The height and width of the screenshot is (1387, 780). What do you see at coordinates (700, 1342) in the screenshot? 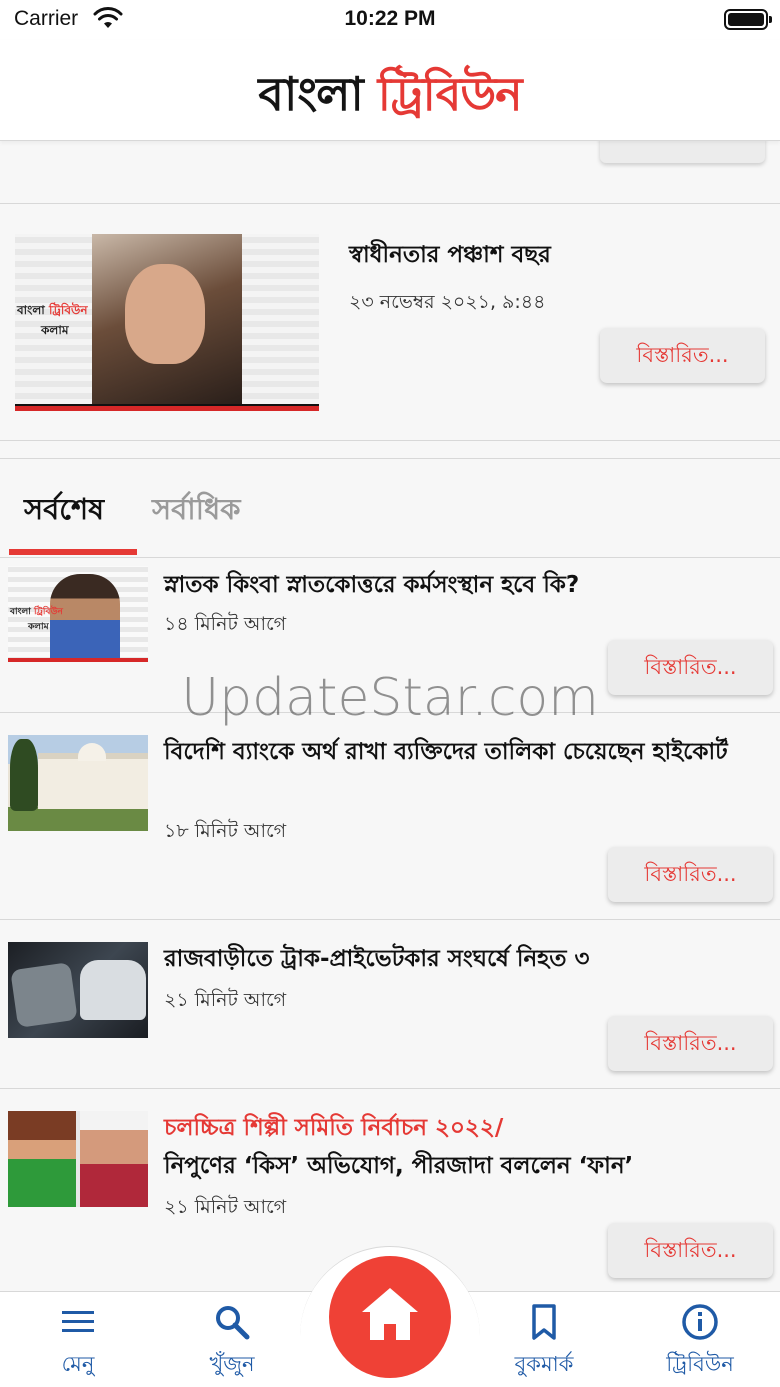
I see `nav-tribune: ট্রিবিউন` at bounding box center [700, 1342].